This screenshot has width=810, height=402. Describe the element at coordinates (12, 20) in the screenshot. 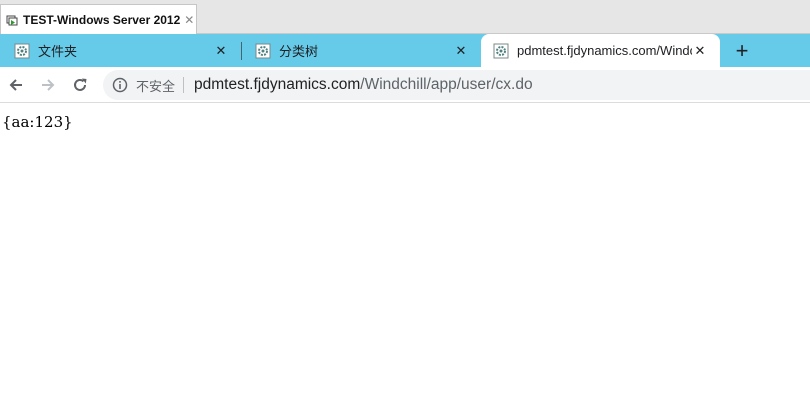

I see `remote-desktop-icon` at that location.